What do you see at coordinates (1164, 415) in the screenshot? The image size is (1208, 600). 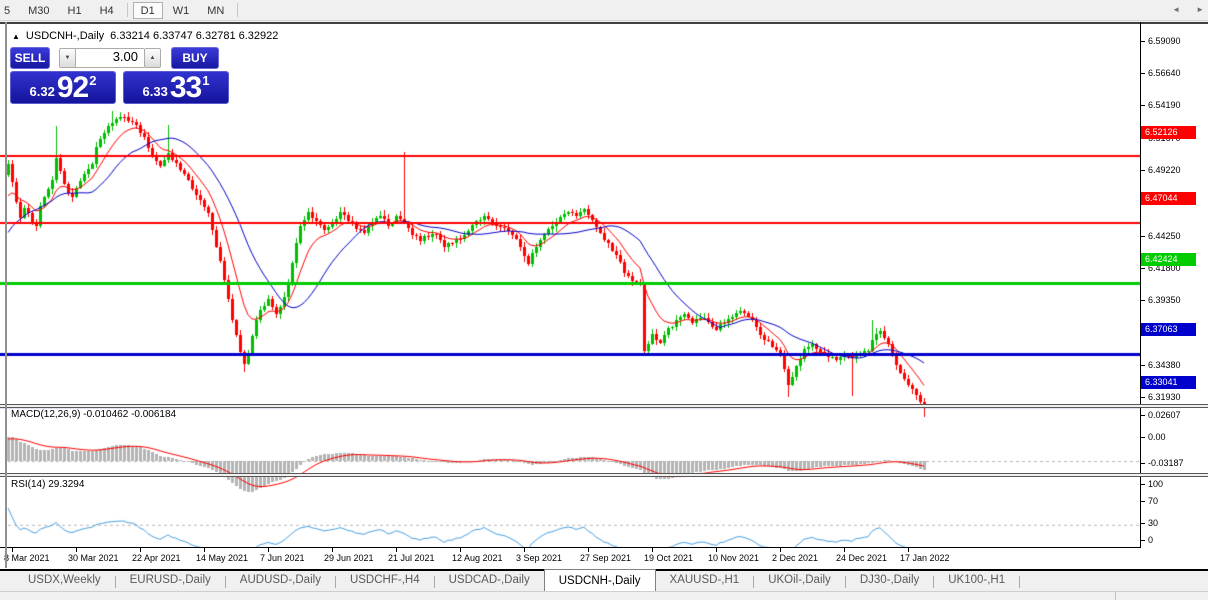 I see `macd-tick-label: 0.02607` at bounding box center [1164, 415].